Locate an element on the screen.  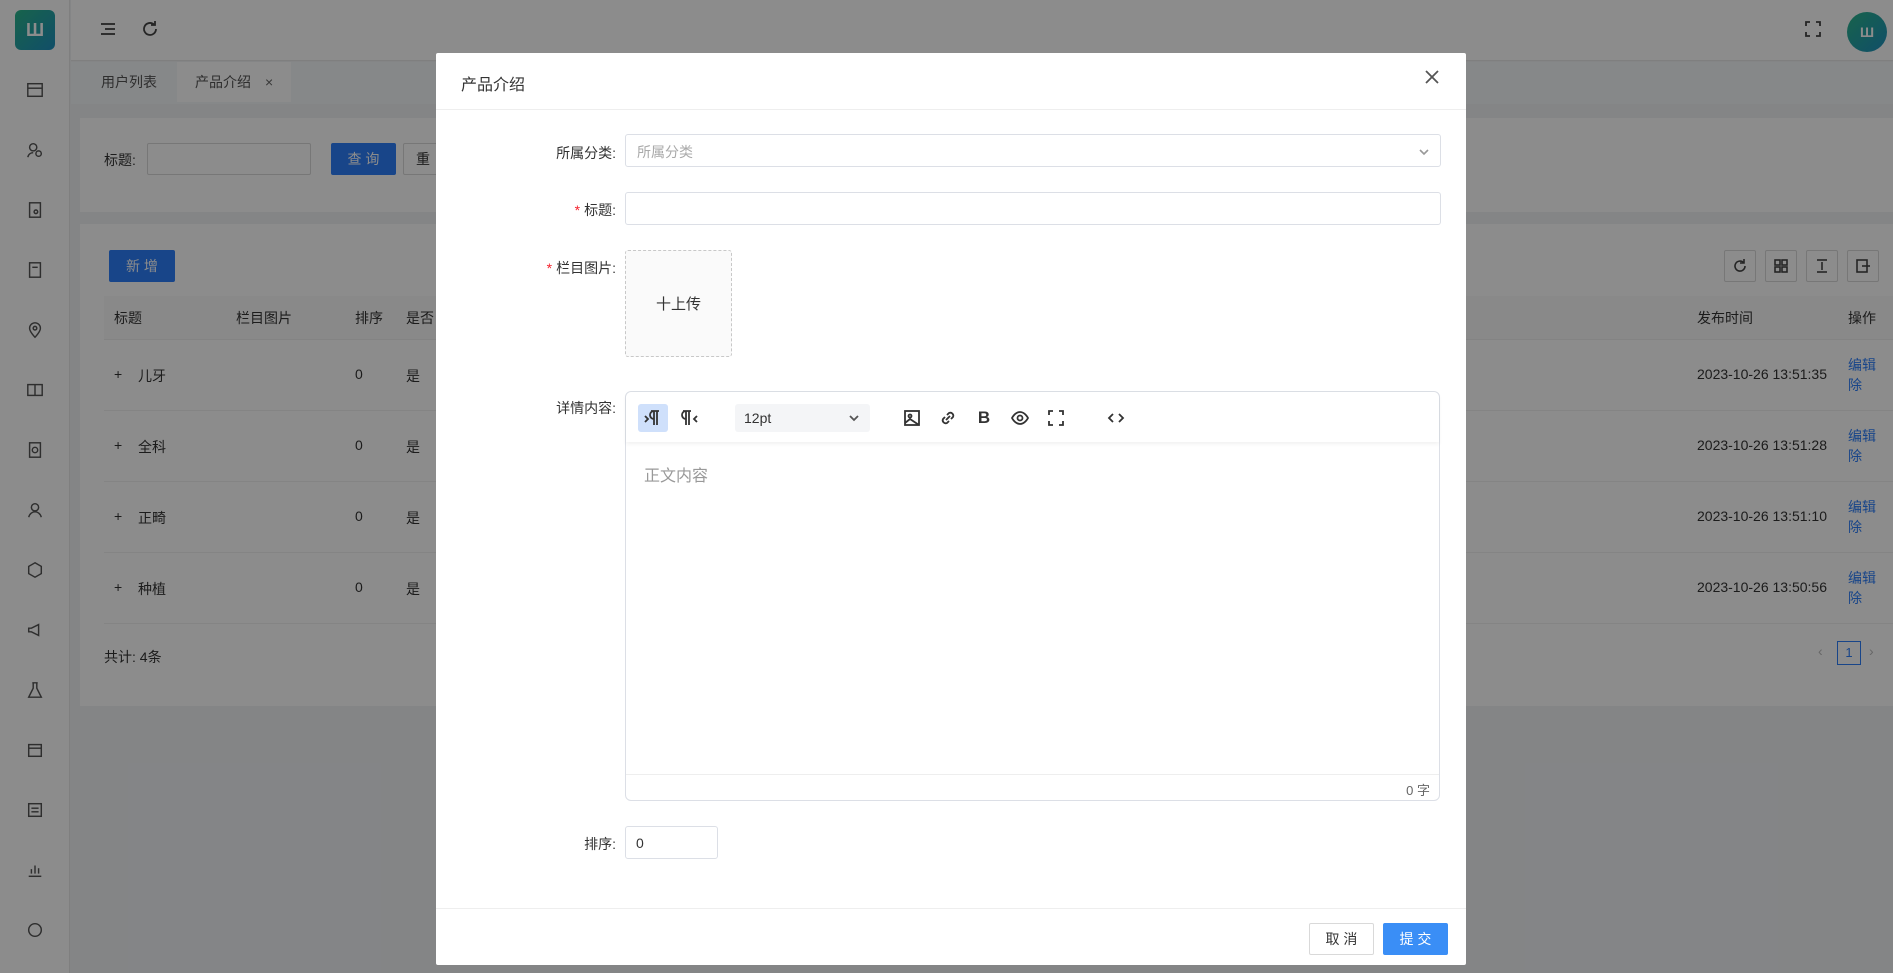
category-label: 所属分类: is located at coordinates (586, 153).